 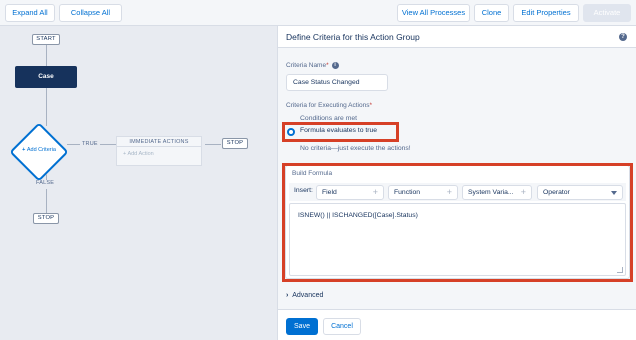 What do you see at coordinates (213, 144) in the screenshot?
I see `connector-stop-right` at bounding box center [213, 144].